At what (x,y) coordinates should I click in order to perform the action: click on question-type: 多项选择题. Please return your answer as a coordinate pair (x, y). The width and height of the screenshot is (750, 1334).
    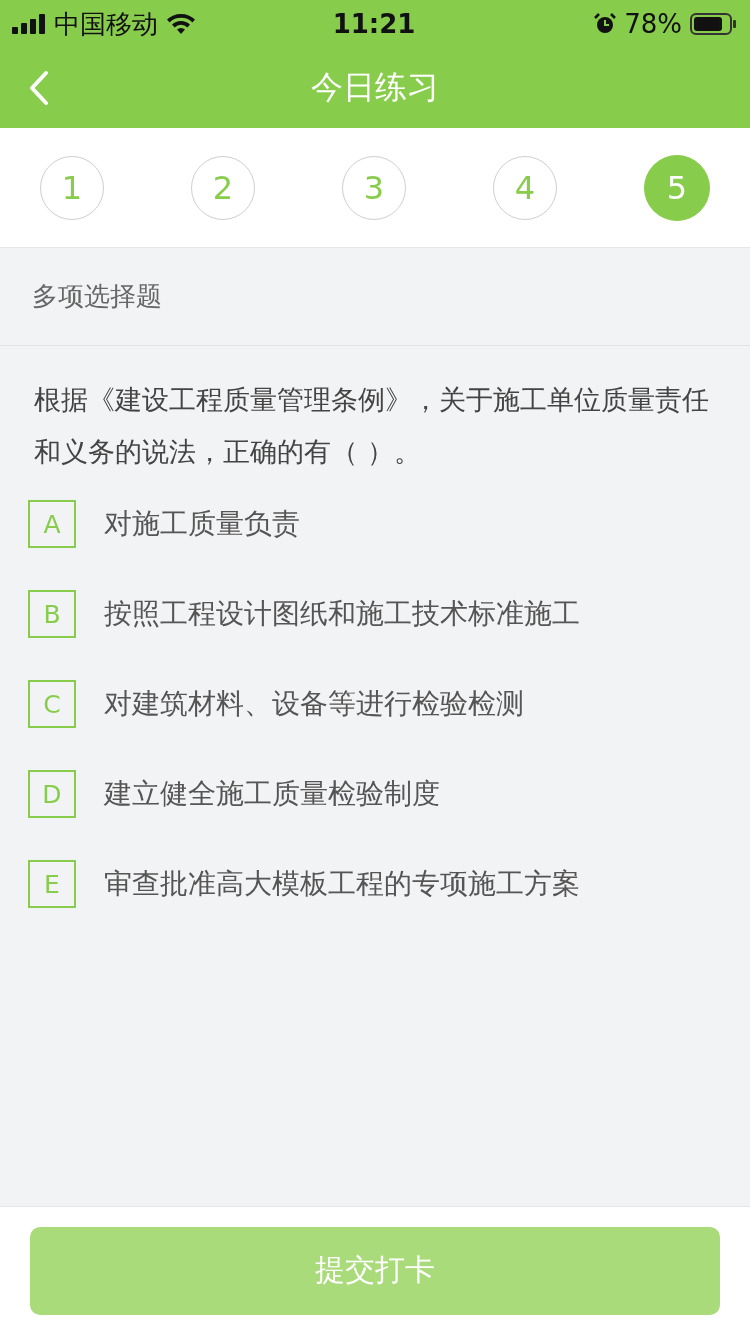
    Looking at the image, I should click on (375, 297).